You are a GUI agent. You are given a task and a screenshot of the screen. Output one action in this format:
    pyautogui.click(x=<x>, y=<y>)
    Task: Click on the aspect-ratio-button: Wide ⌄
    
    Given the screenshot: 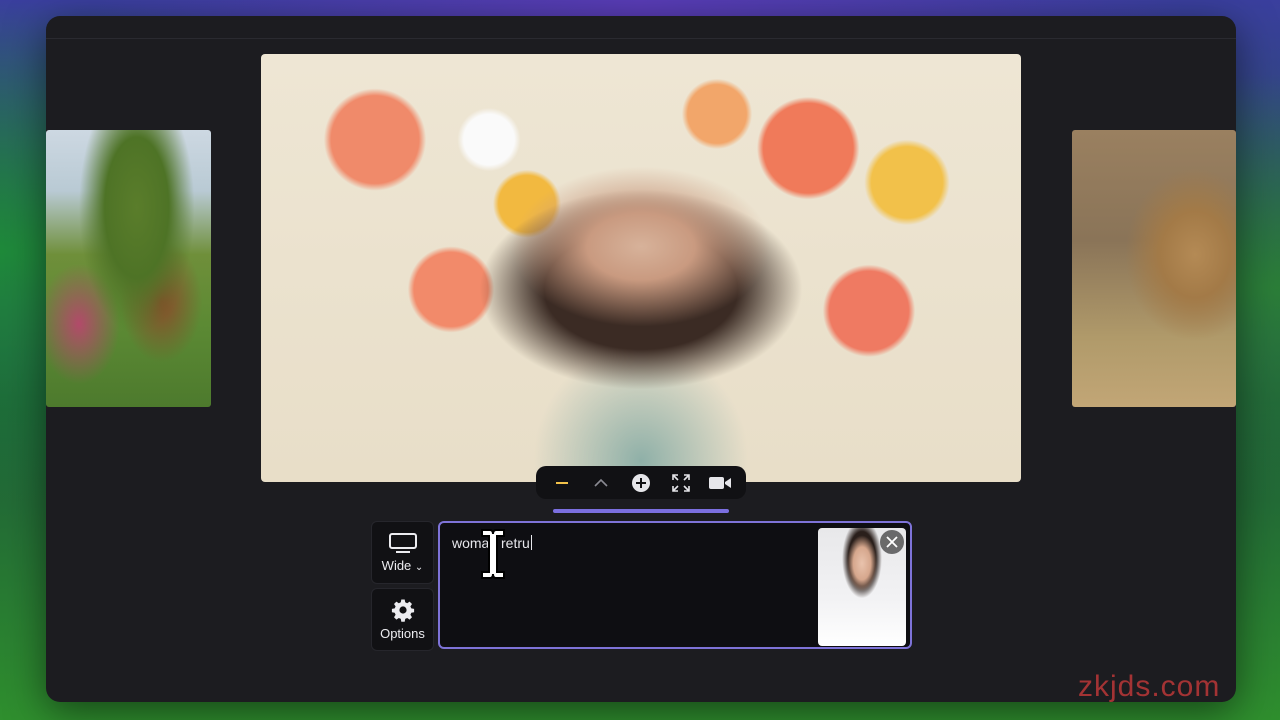 What is the action you would take?
    pyautogui.click(x=402, y=552)
    